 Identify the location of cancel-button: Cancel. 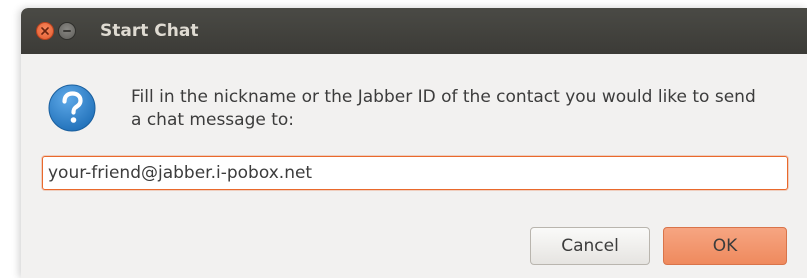
(590, 246).